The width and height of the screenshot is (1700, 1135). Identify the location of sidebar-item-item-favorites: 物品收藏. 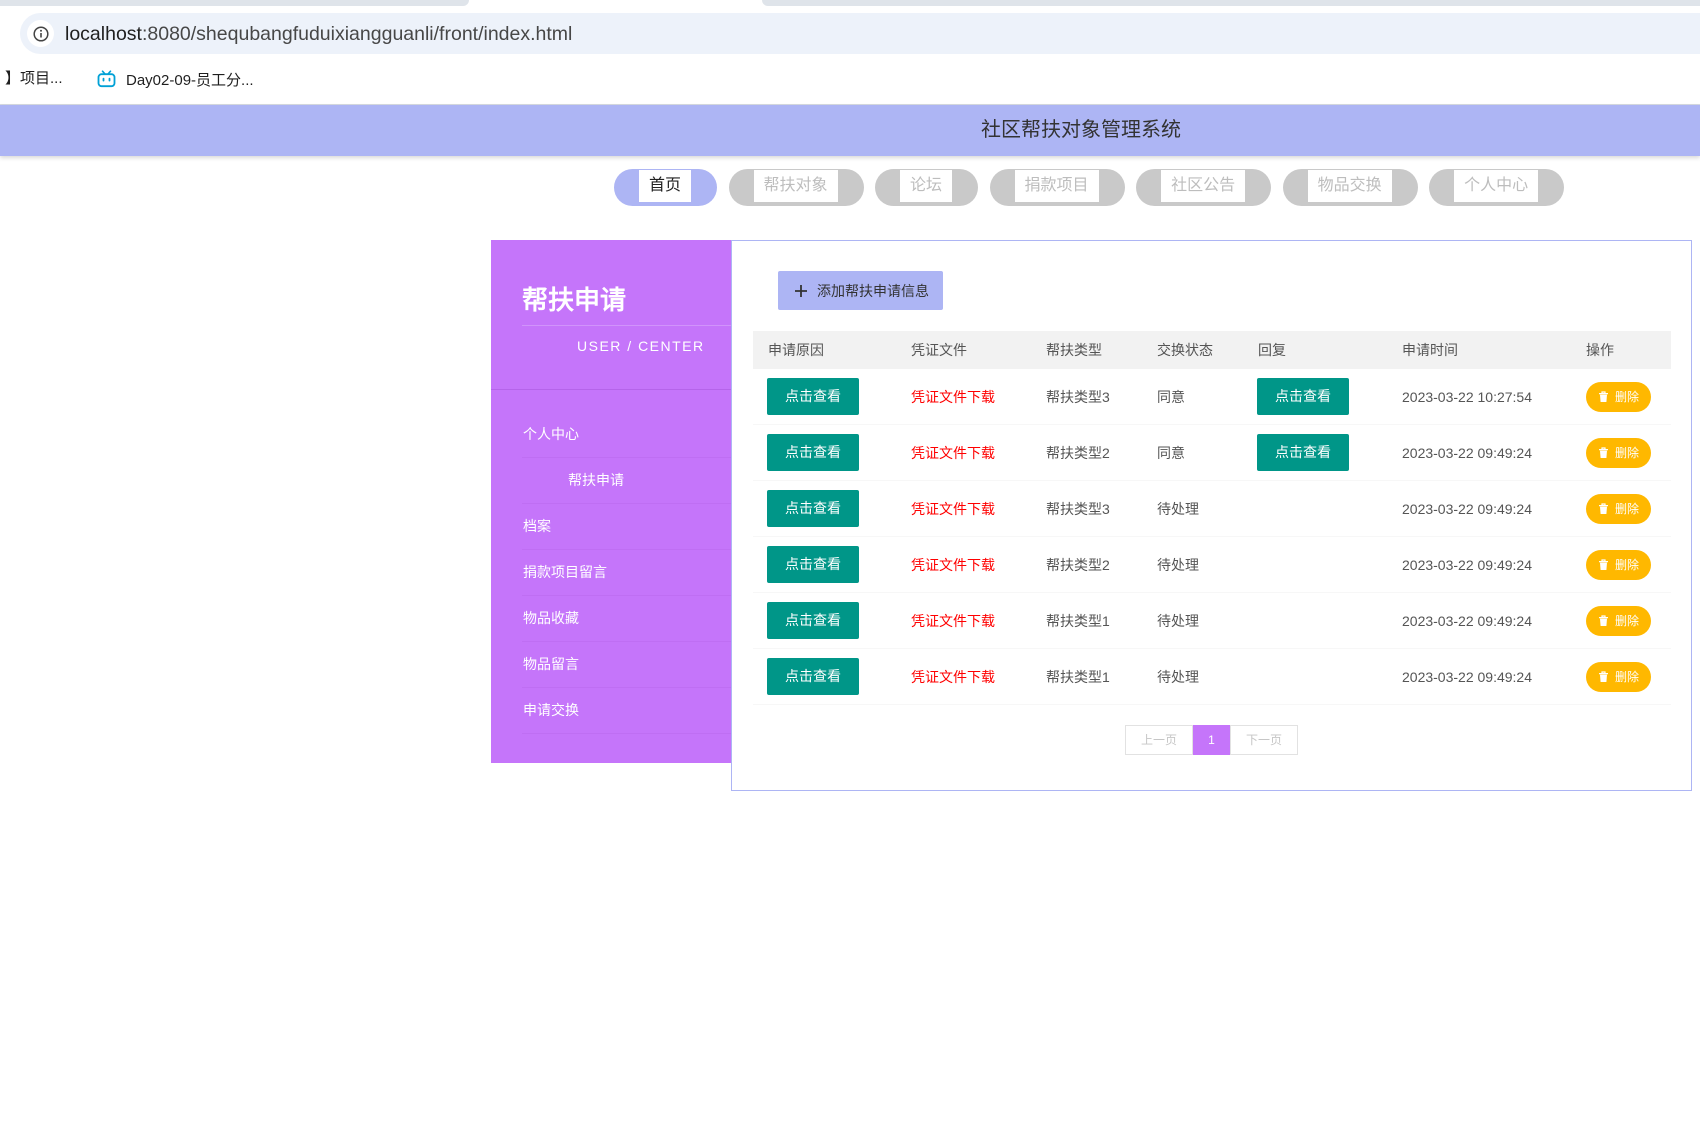
(626, 619).